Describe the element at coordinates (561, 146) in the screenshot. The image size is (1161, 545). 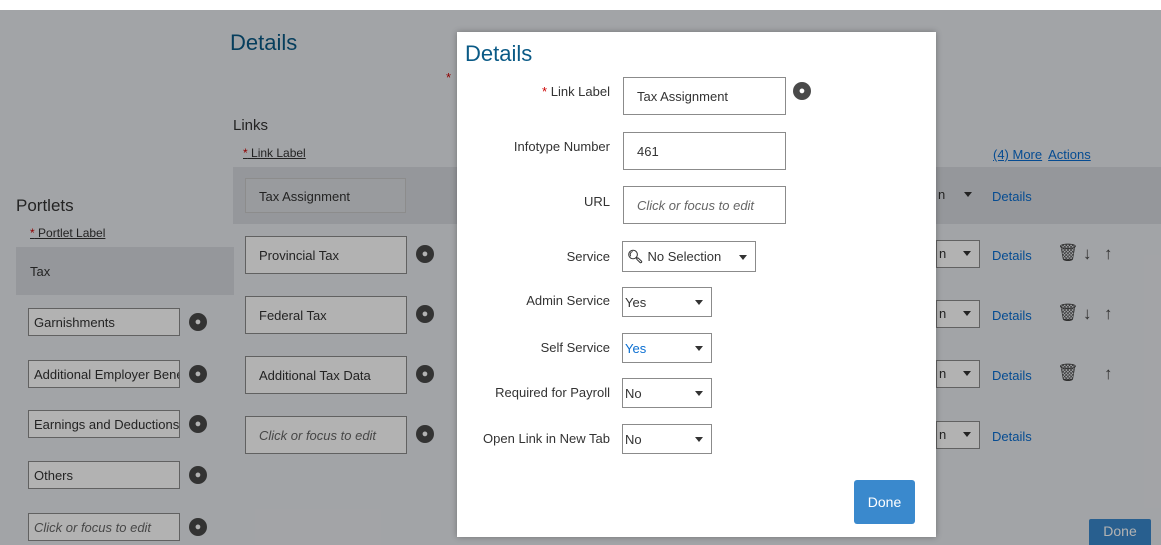
I see `infotype-number-label: Infotype Number` at that location.